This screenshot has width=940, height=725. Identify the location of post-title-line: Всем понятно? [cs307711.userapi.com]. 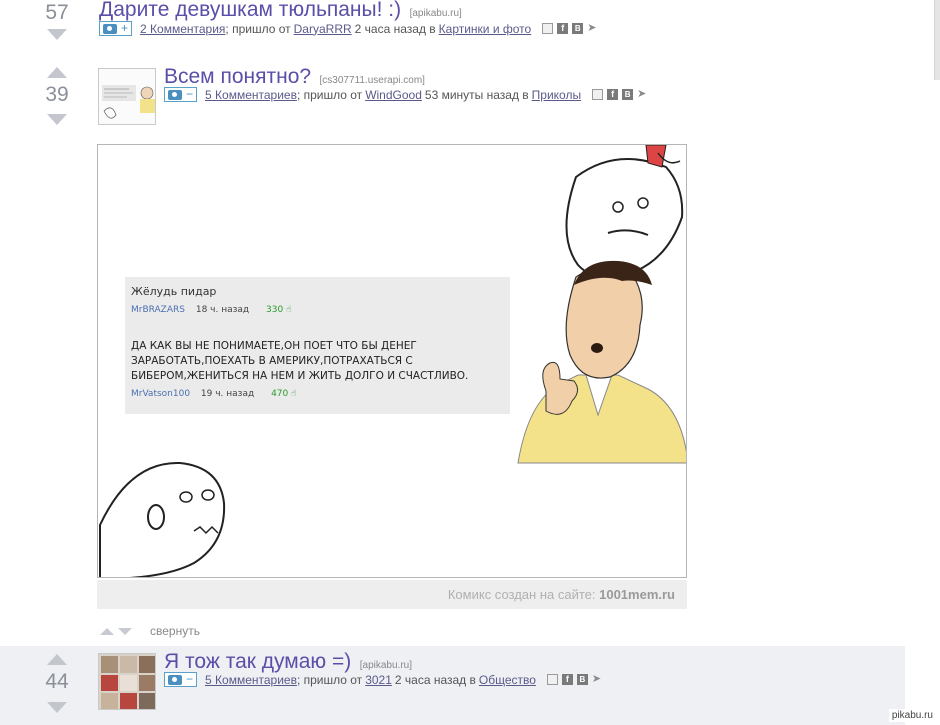
(294, 77).